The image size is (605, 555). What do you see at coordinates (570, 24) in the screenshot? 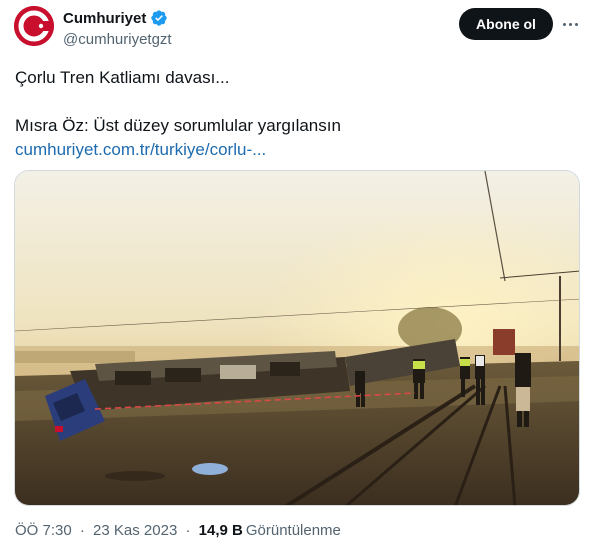
I see `more-options-button` at bounding box center [570, 24].